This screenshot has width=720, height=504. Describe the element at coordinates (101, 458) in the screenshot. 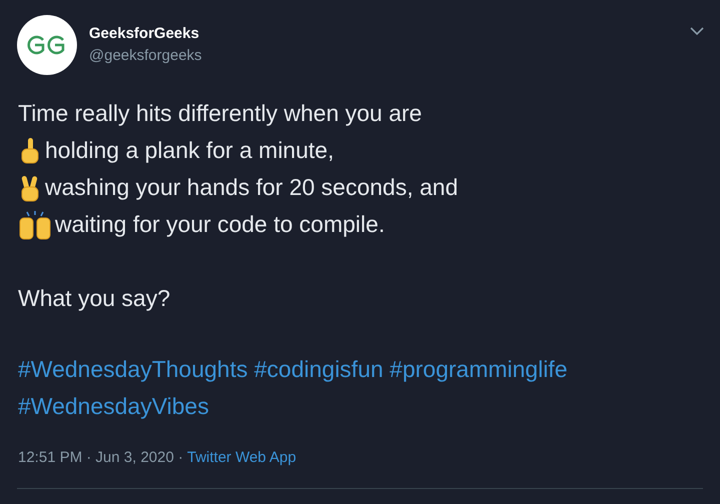

I see `tweet-timestamp: 12:51 PM · Jun 3, 2020 ·` at that location.